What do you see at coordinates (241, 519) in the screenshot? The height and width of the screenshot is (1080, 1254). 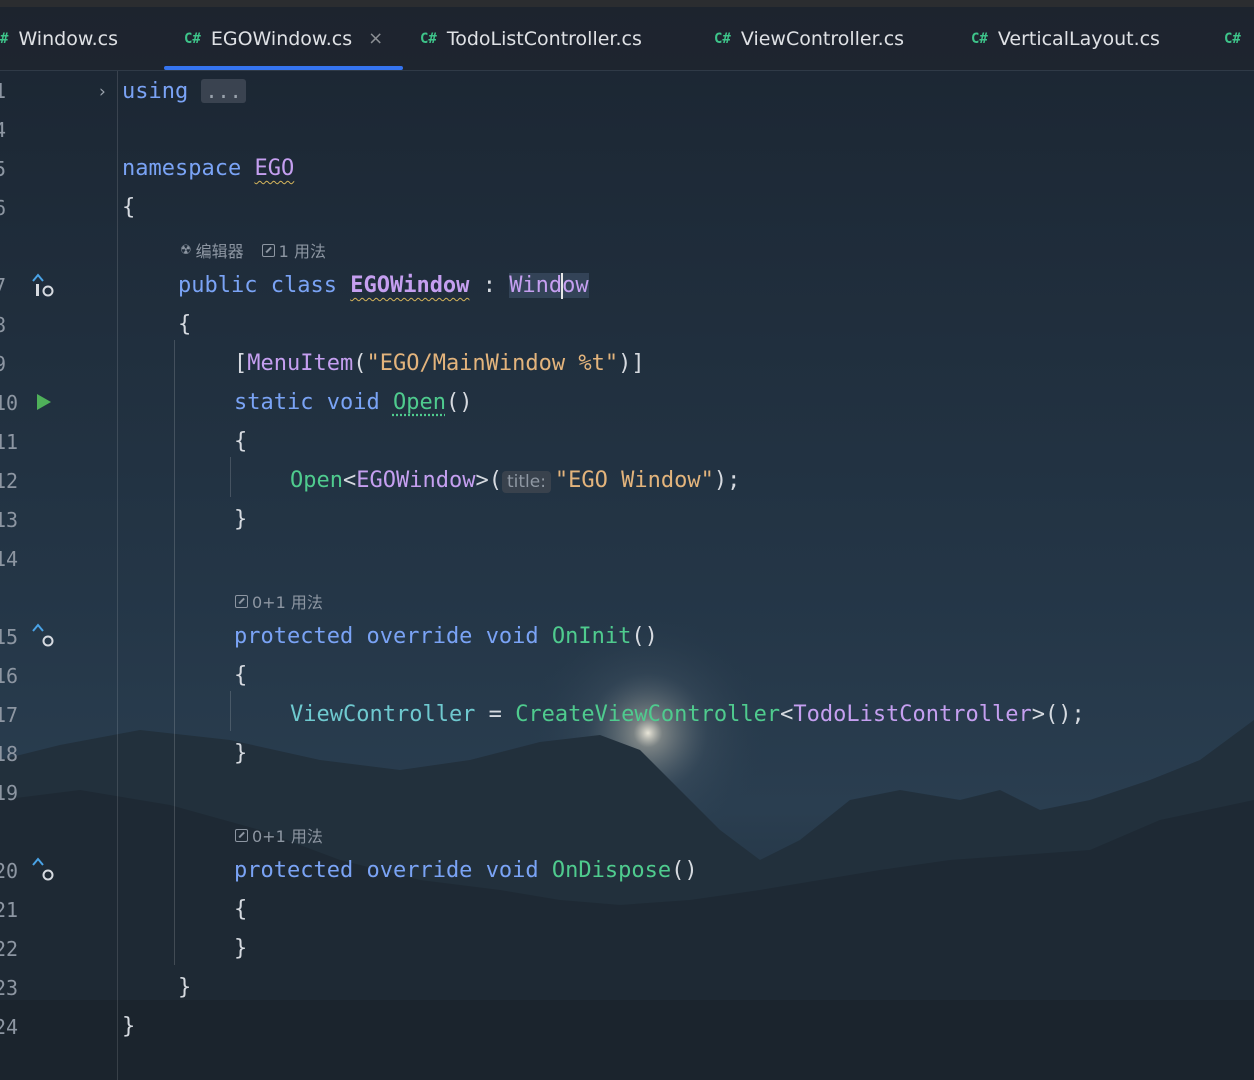 I see `code-line-13: }` at bounding box center [241, 519].